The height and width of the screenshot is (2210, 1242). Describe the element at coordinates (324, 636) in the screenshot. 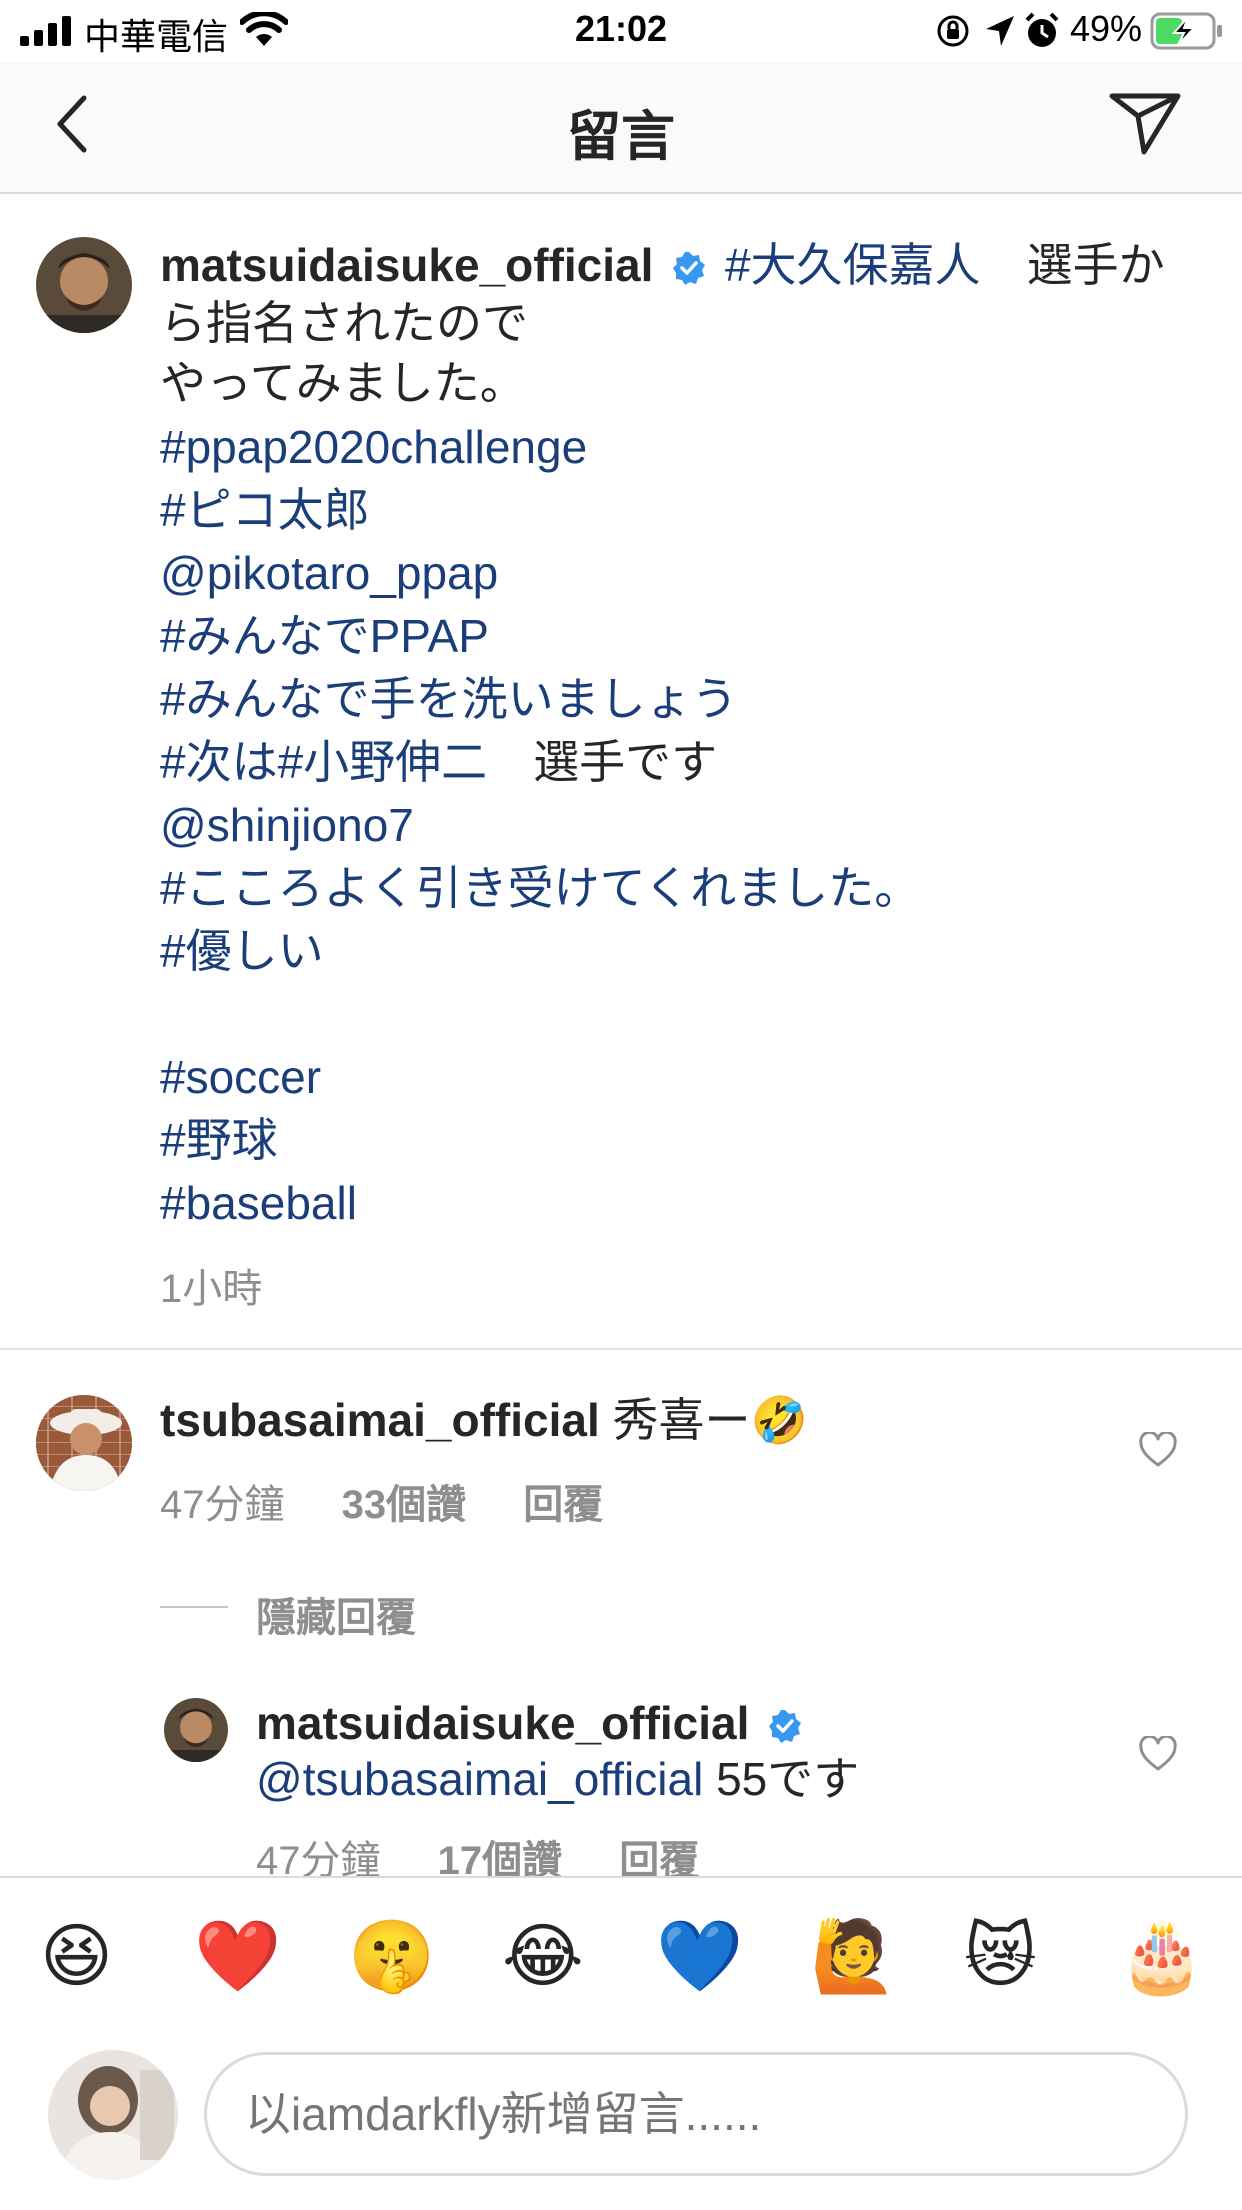

I see `hashtag-link: #みんなでPPAP` at that location.